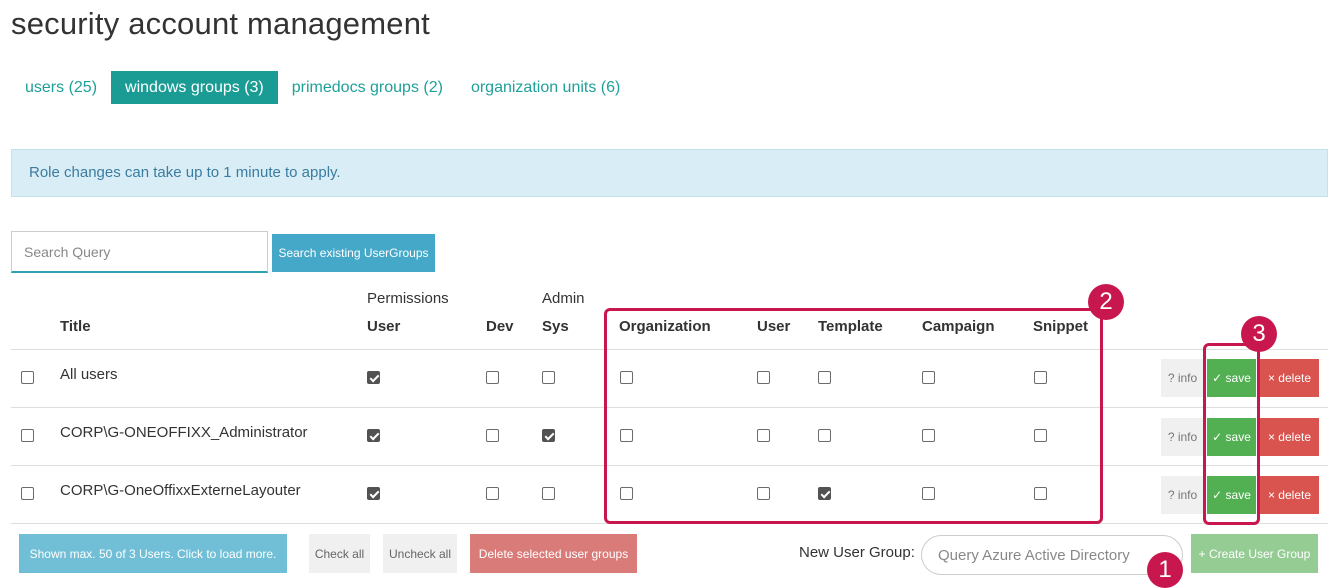 This screenshot has height=588, width=1344. What do you see at coordinates (367, 87) in the screenshot?
I see `tab-primedocs-groups: primedocs groups (2)` at bounding box center [367, 87].